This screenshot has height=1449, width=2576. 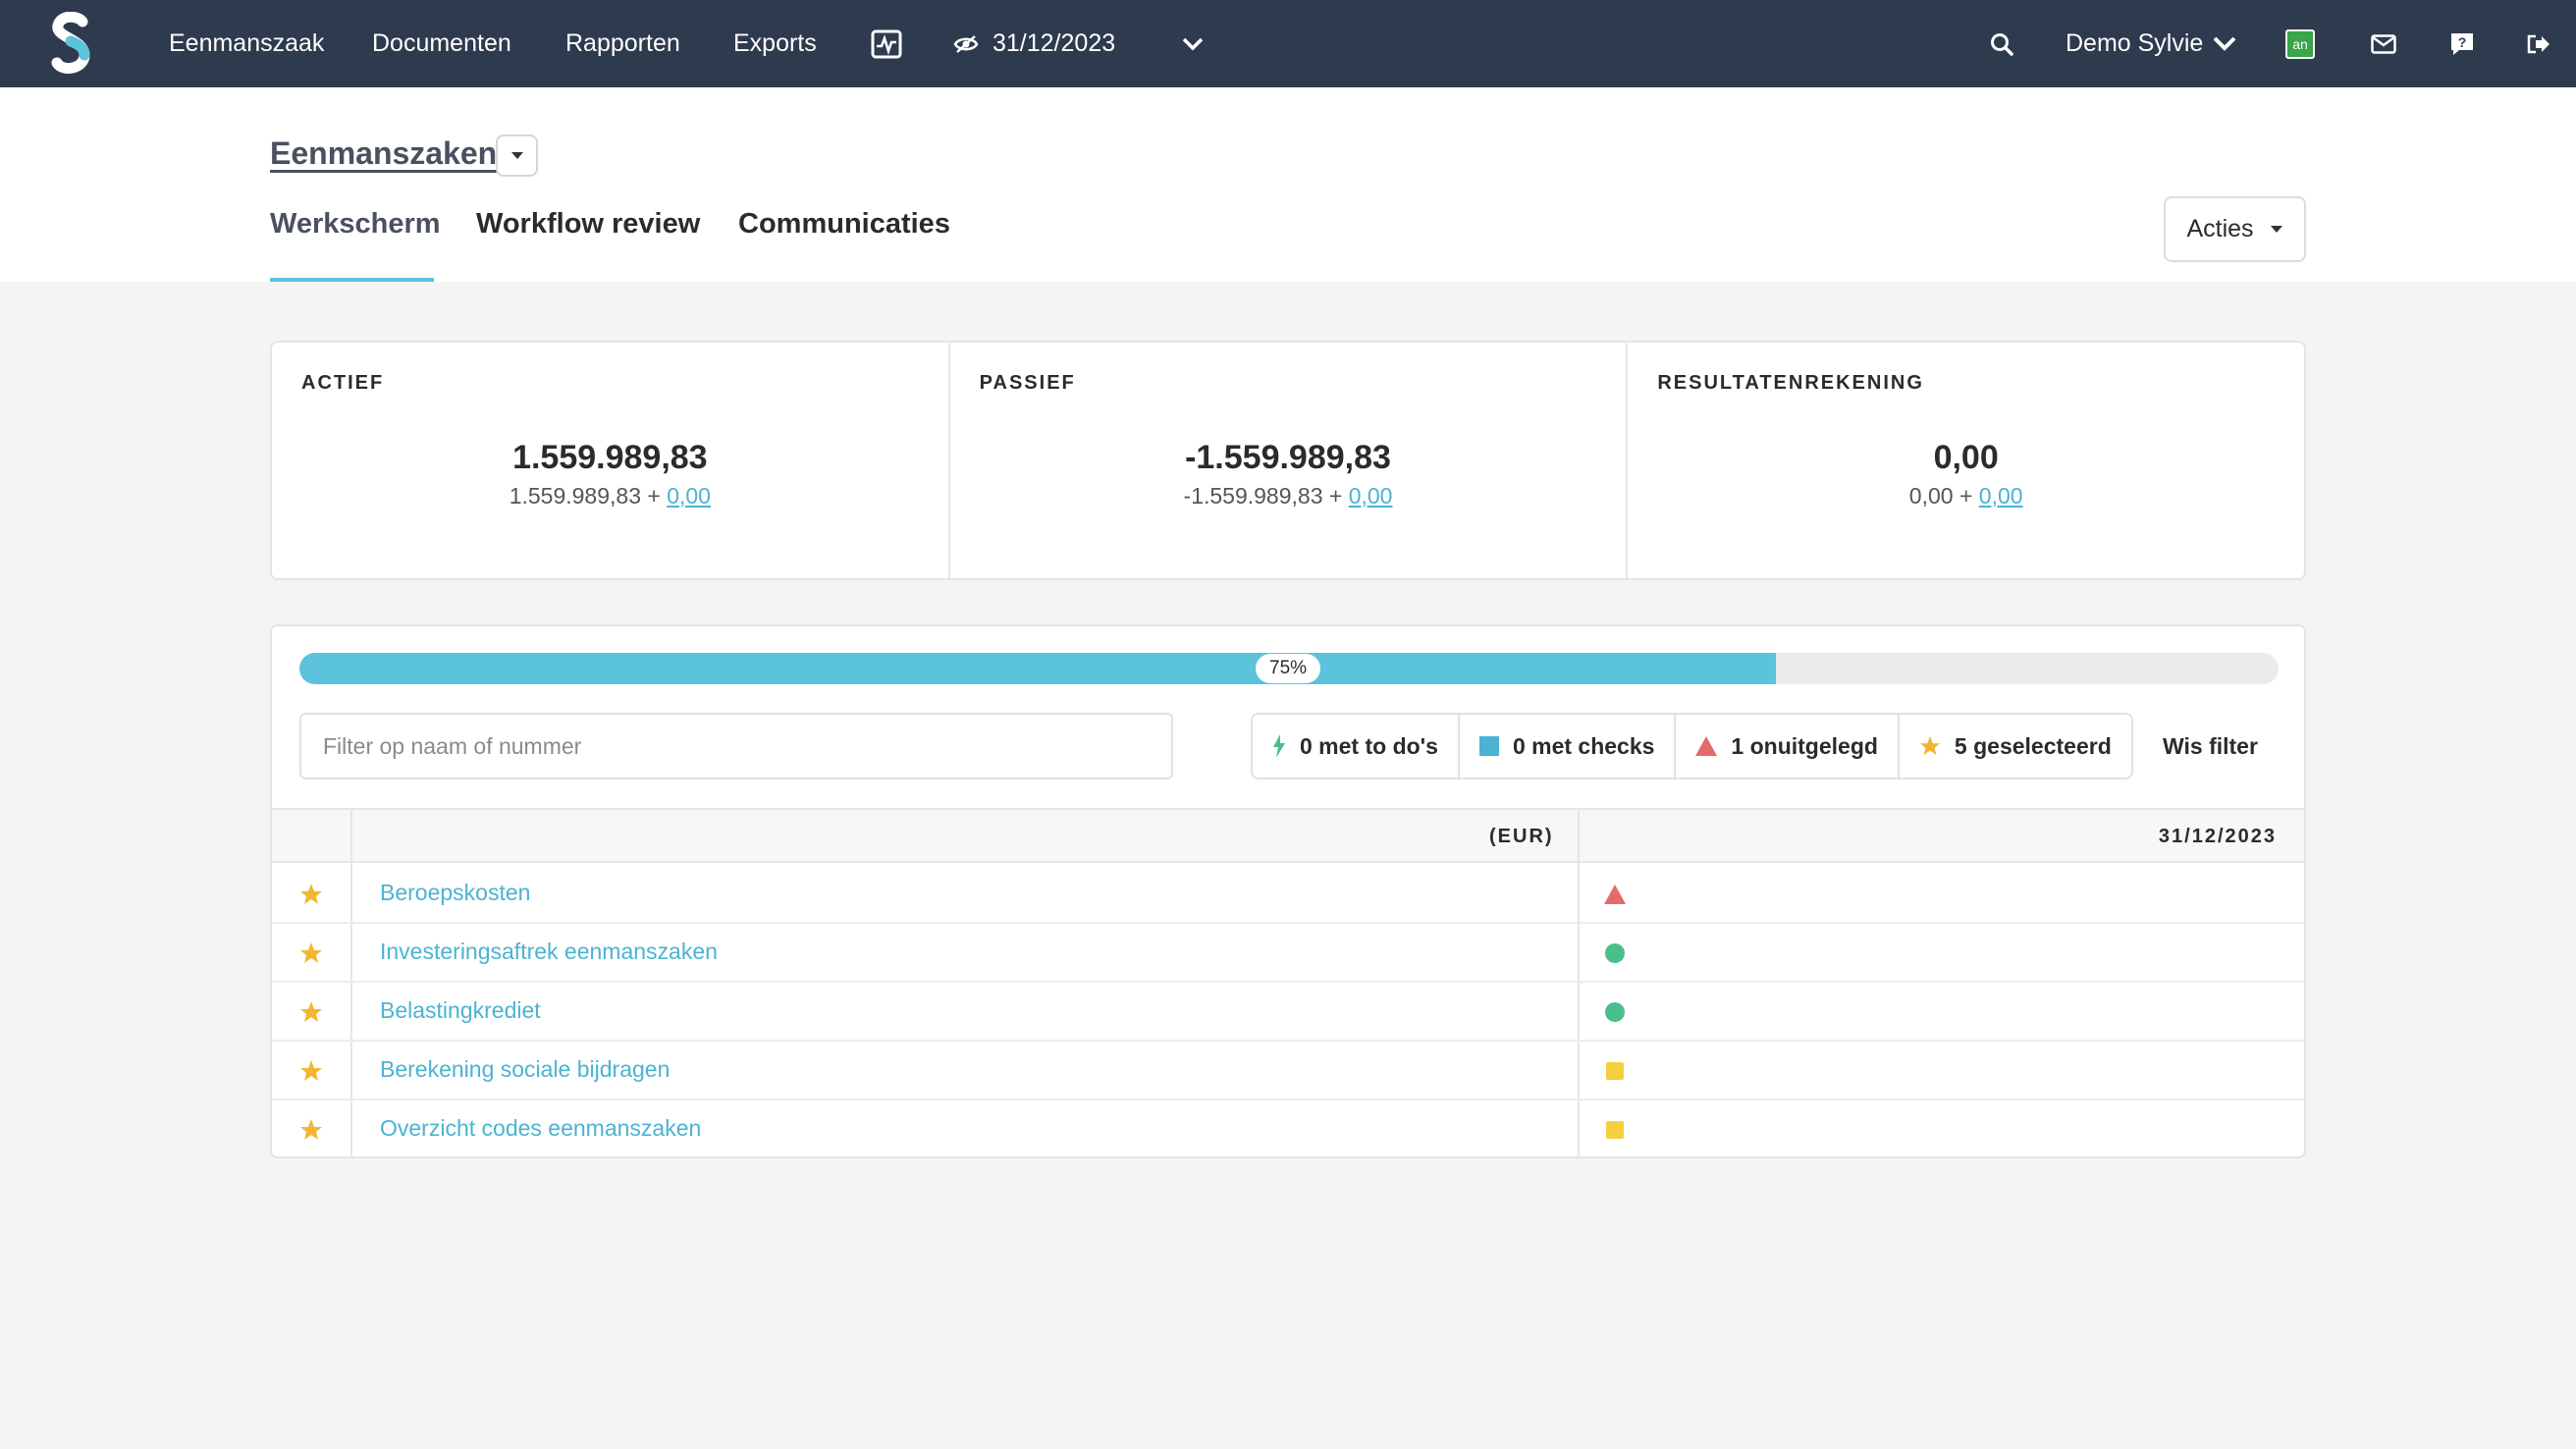 I want to click on active-tab-indicator, so click(x=352, y=280).